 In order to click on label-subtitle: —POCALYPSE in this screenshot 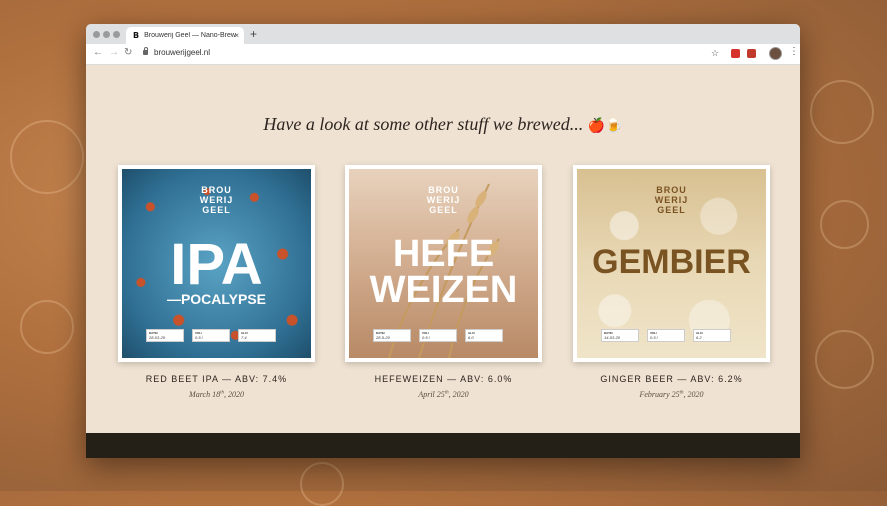, I will do `click(216, 299)`.